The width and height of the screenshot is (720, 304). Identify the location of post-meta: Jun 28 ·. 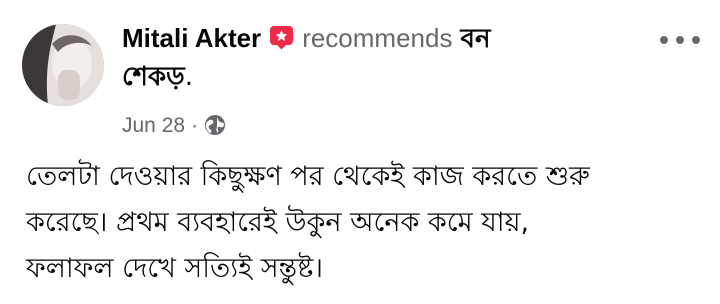
(174, 126).